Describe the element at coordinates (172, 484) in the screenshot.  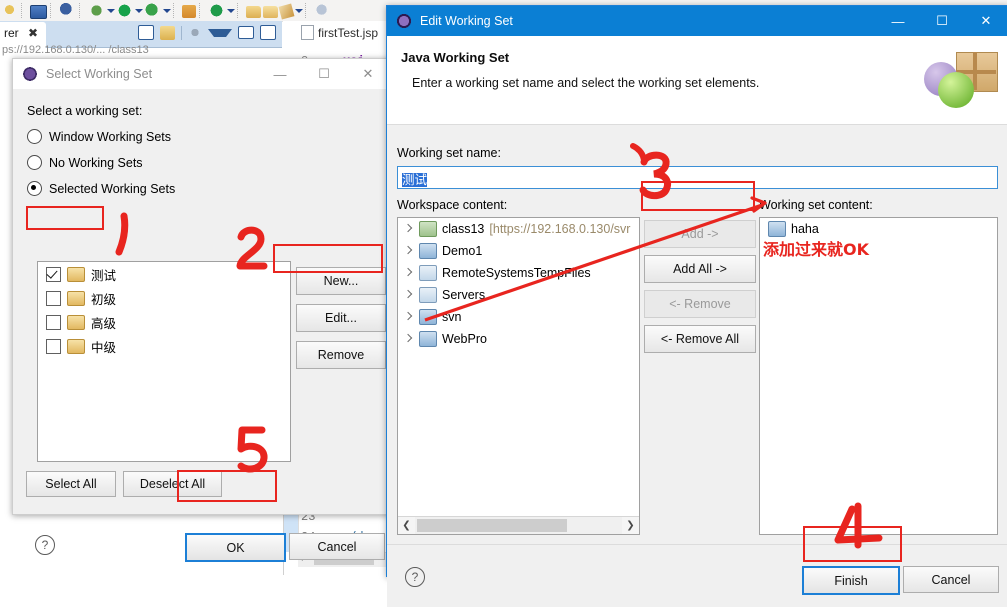
I see `deselect-all-button: Deselect All` at that location.